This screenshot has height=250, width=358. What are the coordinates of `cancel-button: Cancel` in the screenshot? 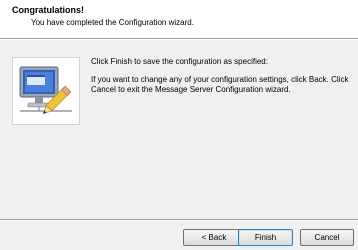 It's located at (327, 237).